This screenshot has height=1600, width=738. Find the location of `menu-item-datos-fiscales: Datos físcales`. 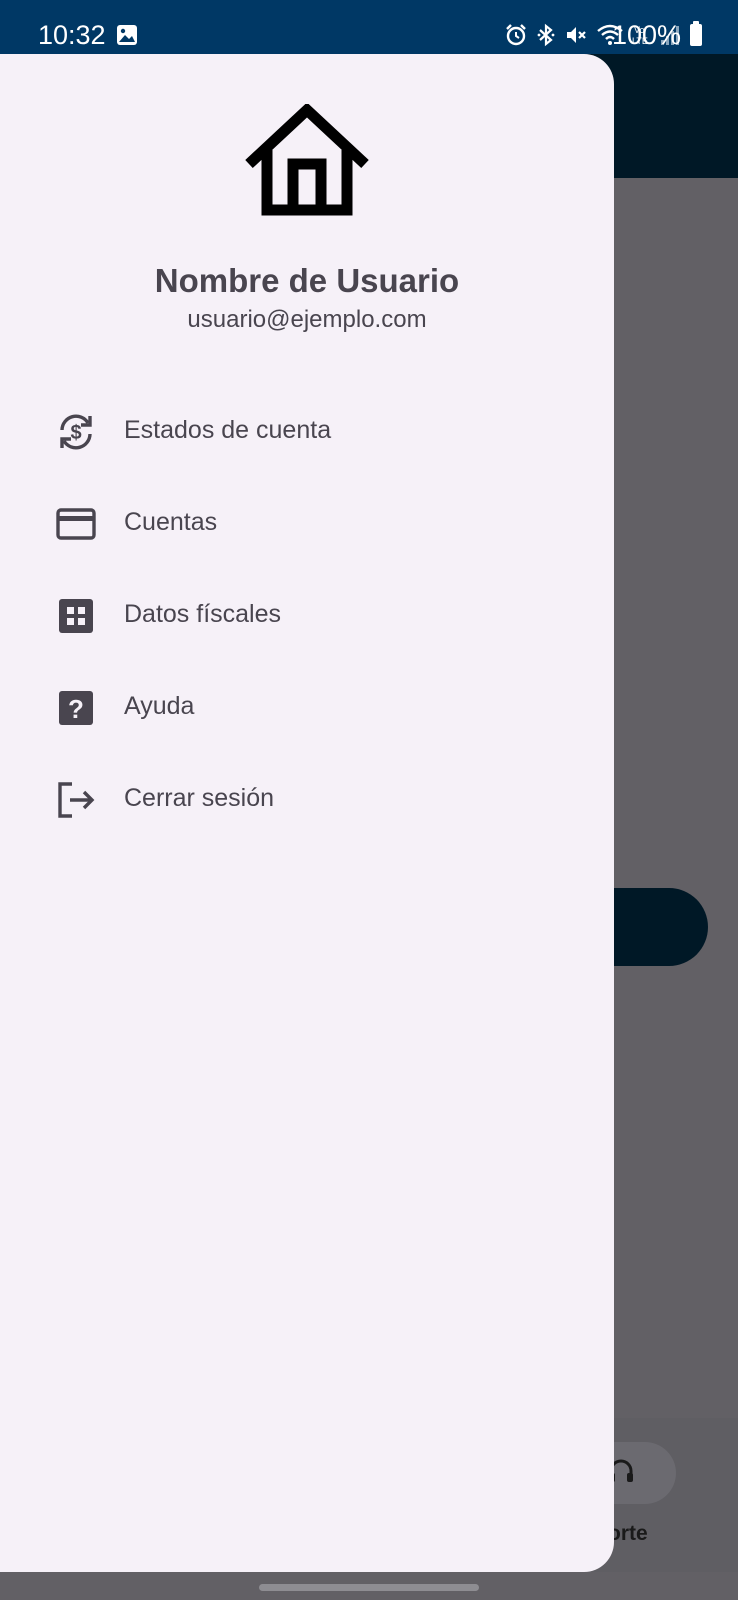

menu-item-datos-fiscales: Datos físcales is located at coordinates (307, 616).